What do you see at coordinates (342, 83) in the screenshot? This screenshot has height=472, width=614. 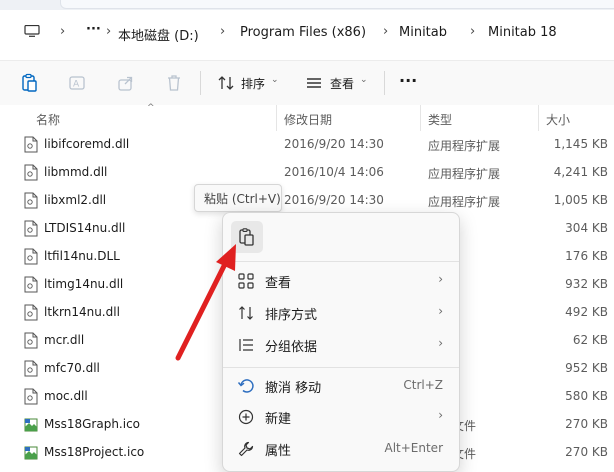 I see `view-button: 查看` at bounding box center [342, 83].